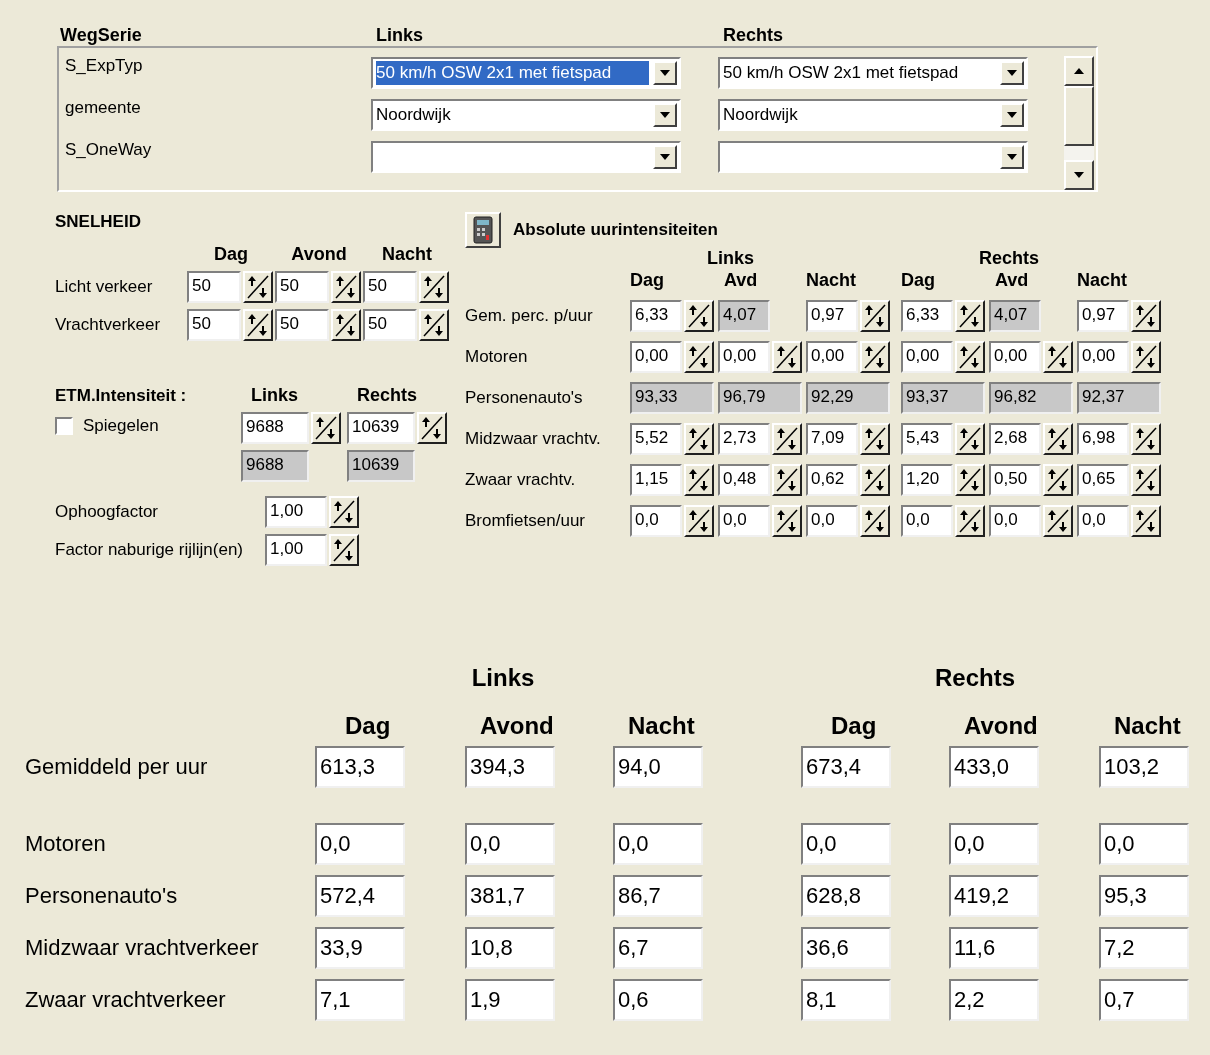 This screenshot has width=1210, height=1055. Describe the element at coordinates (510, 1000) in the screenshot. I see `value-field: 1,9` at that location.